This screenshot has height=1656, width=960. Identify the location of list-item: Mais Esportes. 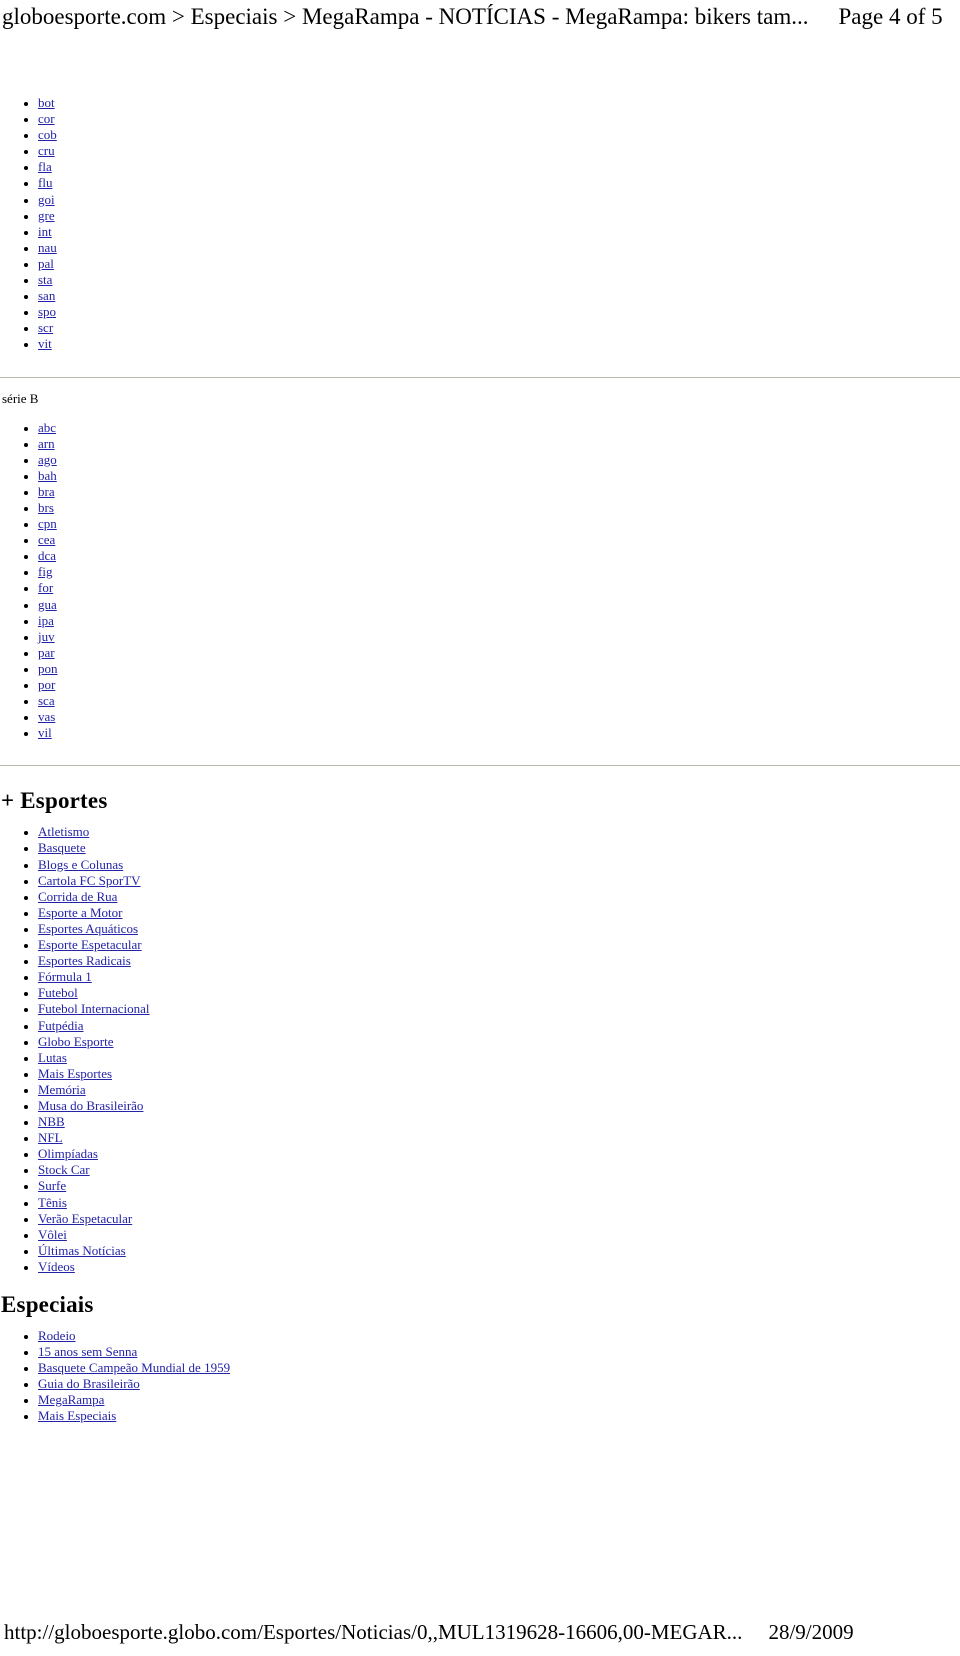
(499, 1074).